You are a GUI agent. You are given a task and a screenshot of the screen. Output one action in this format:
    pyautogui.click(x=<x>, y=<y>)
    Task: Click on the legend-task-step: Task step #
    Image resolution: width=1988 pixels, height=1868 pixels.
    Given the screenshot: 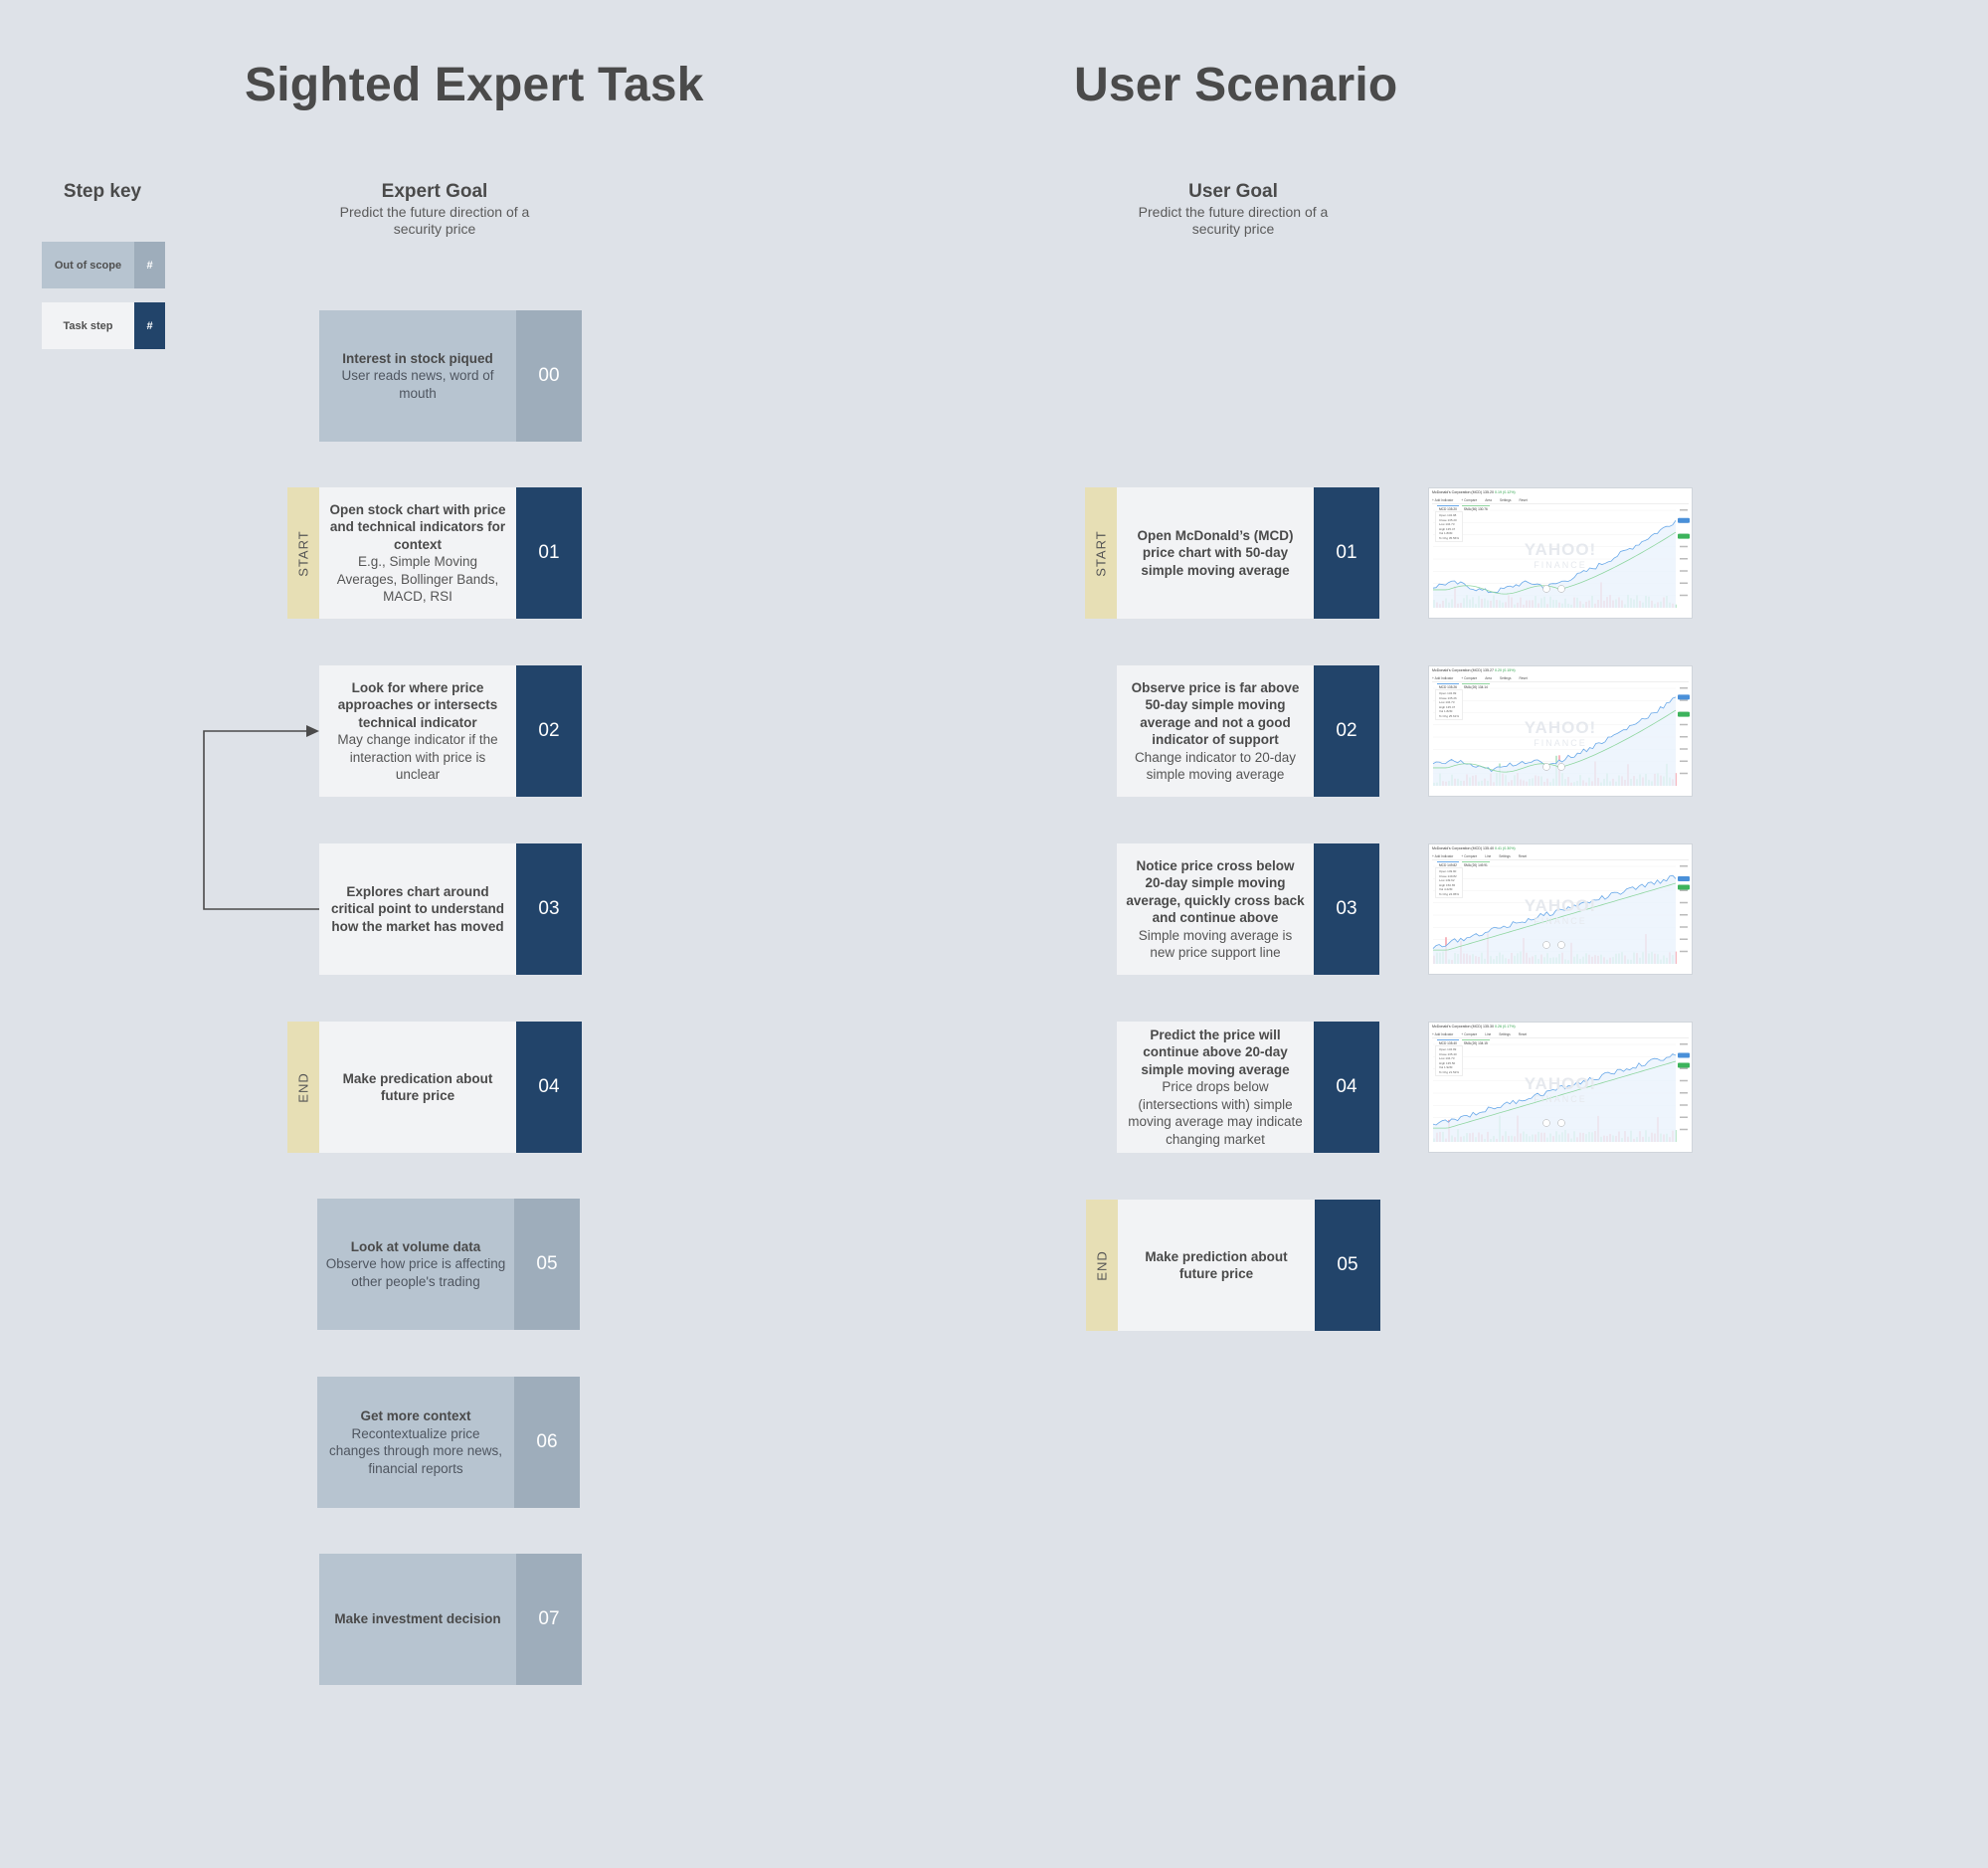 What is the action you would take?
    pyautogui.click(x=103, y=325)
    